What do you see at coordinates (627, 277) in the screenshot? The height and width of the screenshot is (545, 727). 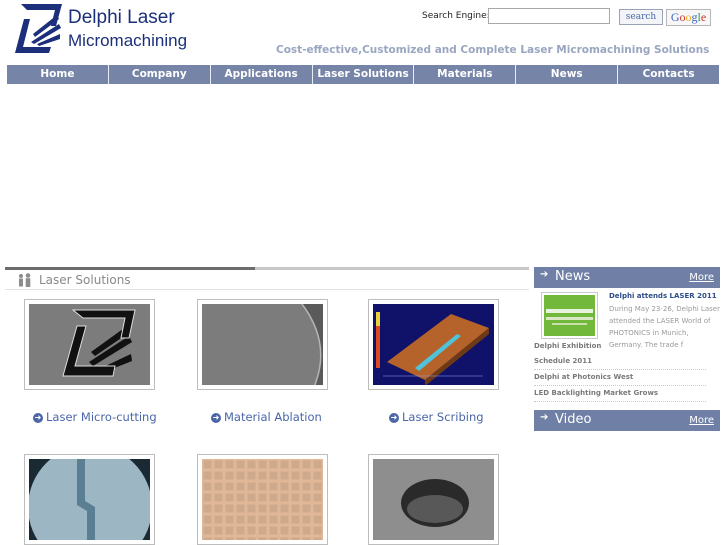 I see `news-panel-header: ➔ News More` at bounding box center [627, 277].